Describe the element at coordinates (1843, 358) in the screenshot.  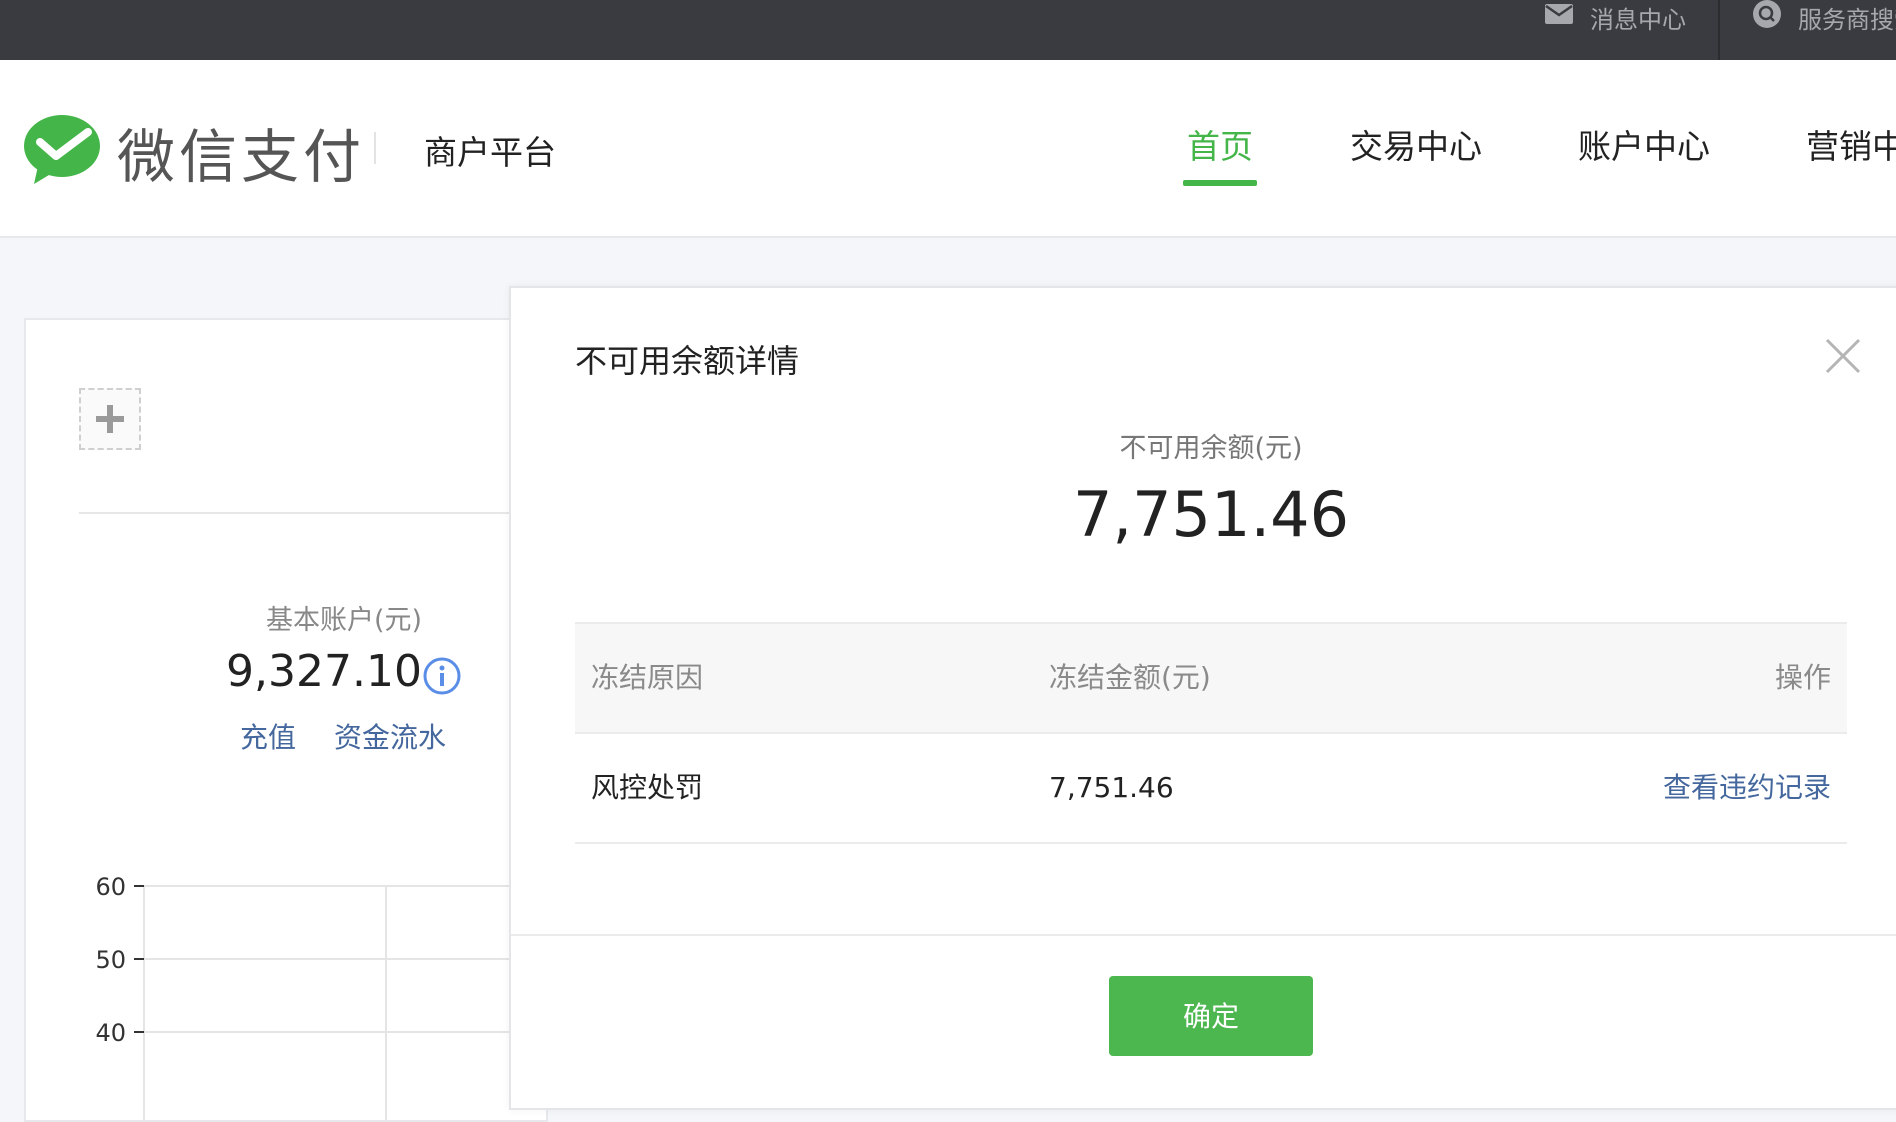
I see `close-icon` at that location.